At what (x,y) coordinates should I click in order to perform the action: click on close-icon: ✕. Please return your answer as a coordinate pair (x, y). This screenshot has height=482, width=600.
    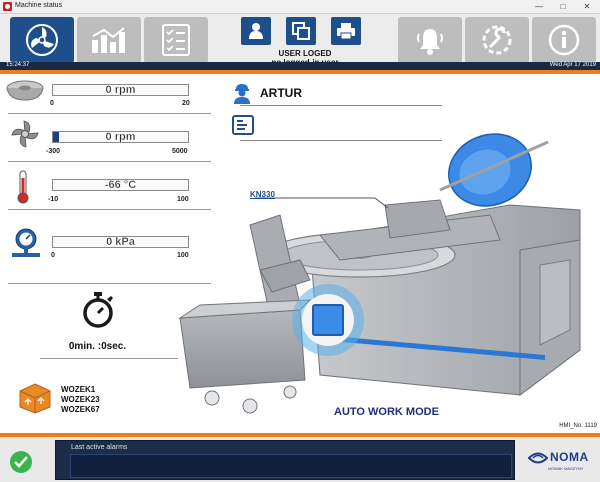
    Looking at the image, I should click on (587, 7).